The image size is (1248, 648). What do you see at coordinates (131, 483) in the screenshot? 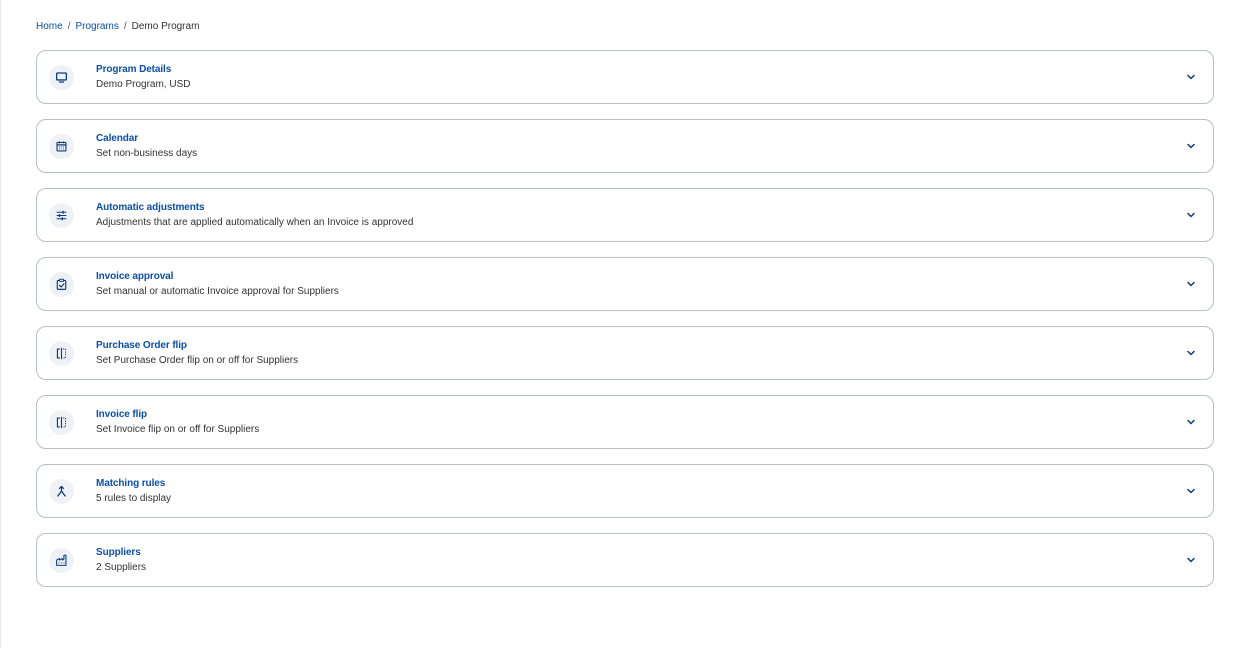
I see `panel-title: Matching rules` at bounding box center [131, 483].